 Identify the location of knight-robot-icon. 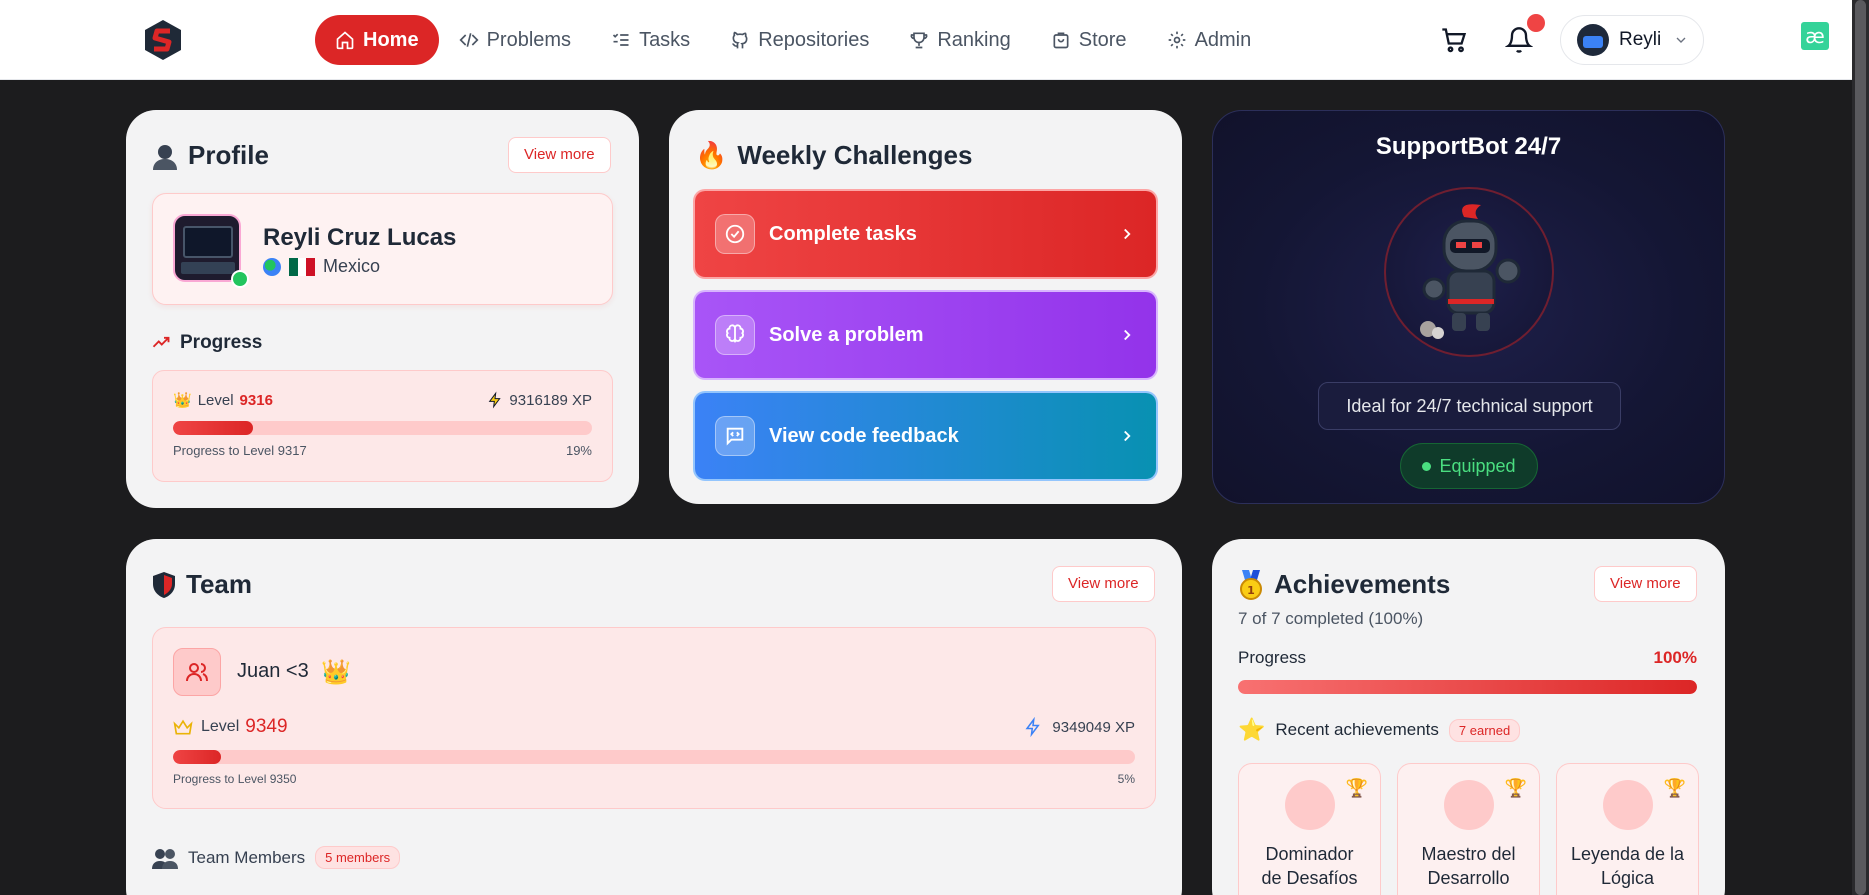
(1470, 271).